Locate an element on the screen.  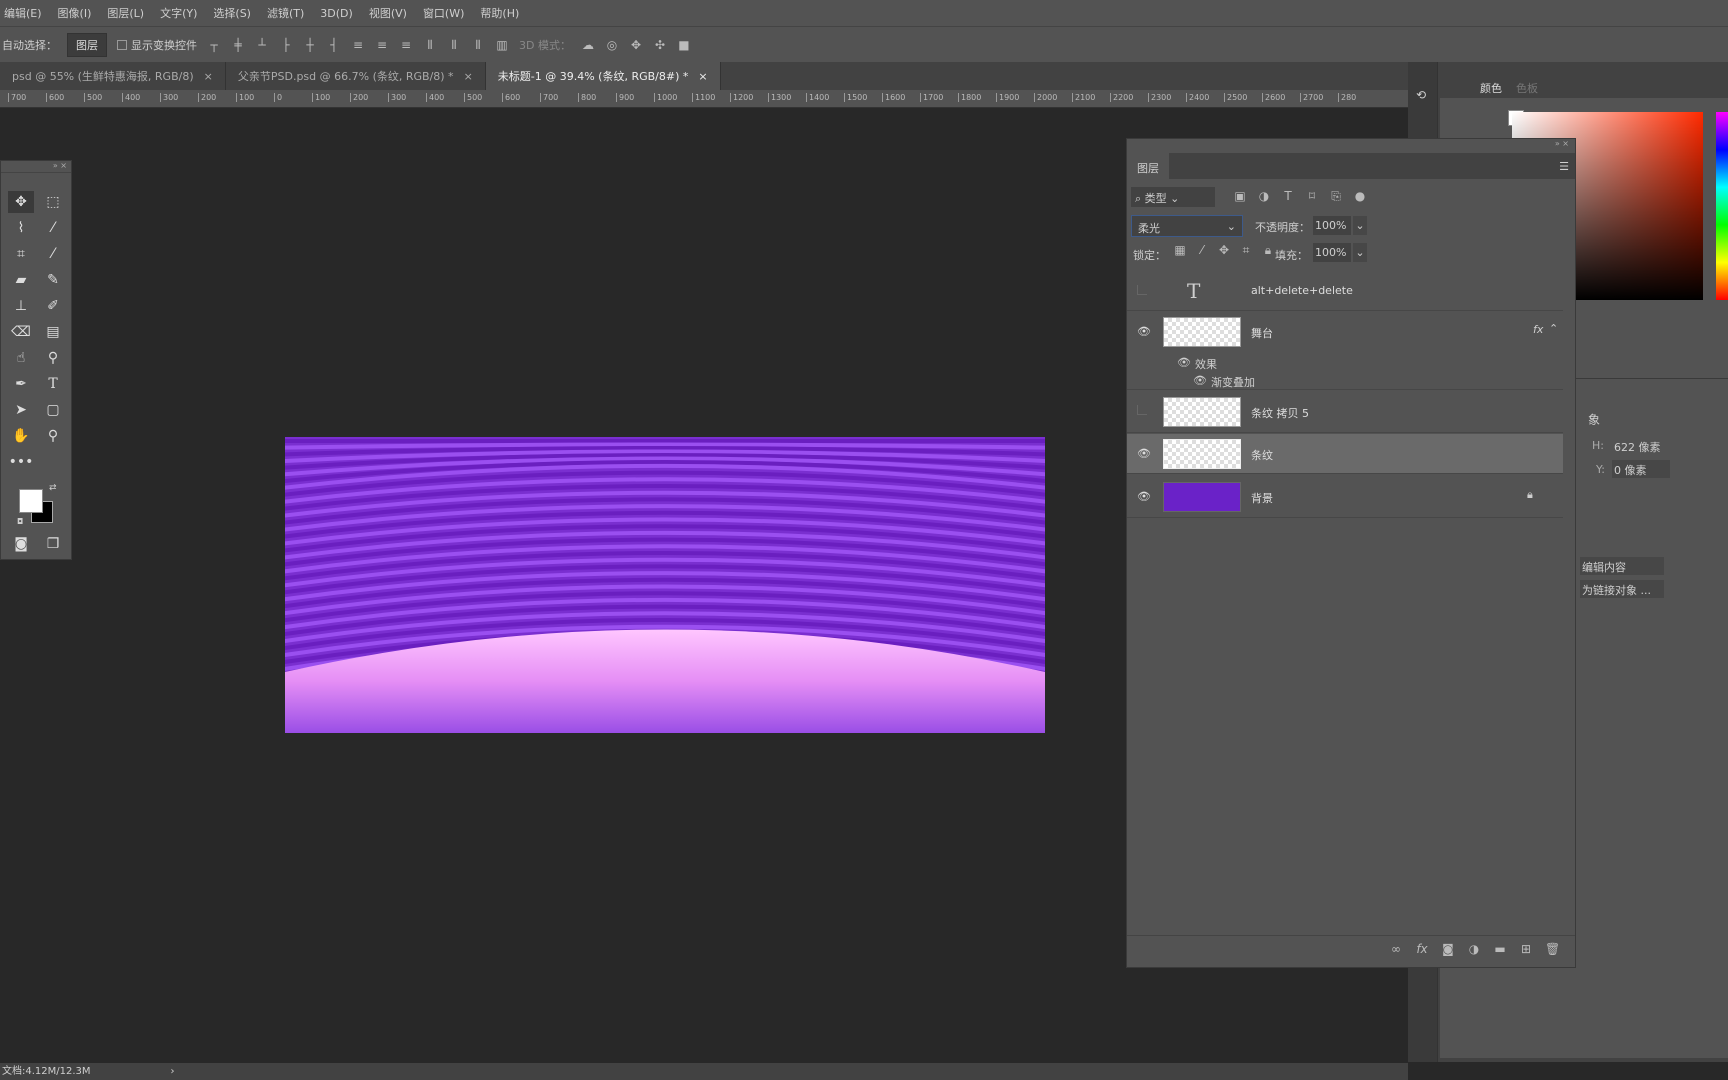
dodge-tool-icon: ⚲ is located at coordinates (53, 358).